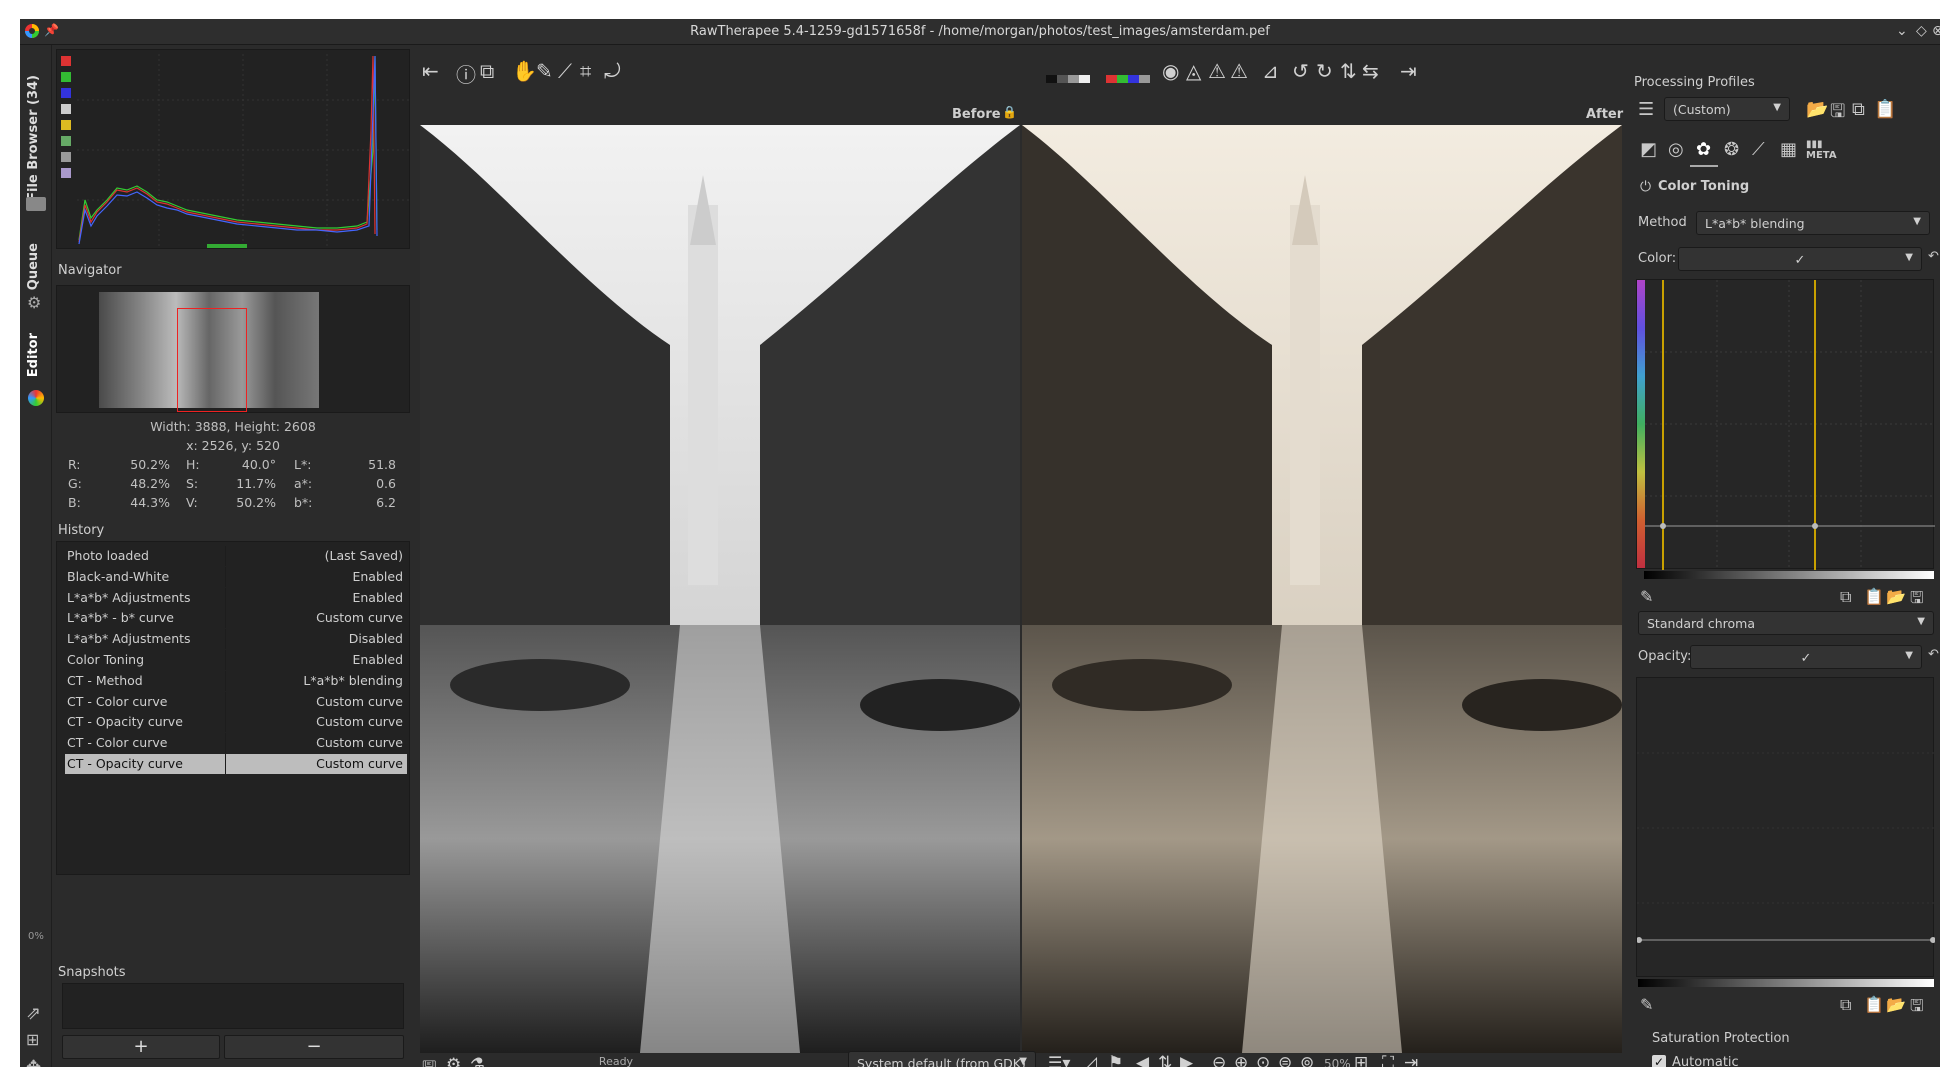 The height and width of the screenshot is (1086, 1960). Describe the element at coordinates (1090, 1060) in the screenshot. I see `softproof-icon: ◿` at that location.